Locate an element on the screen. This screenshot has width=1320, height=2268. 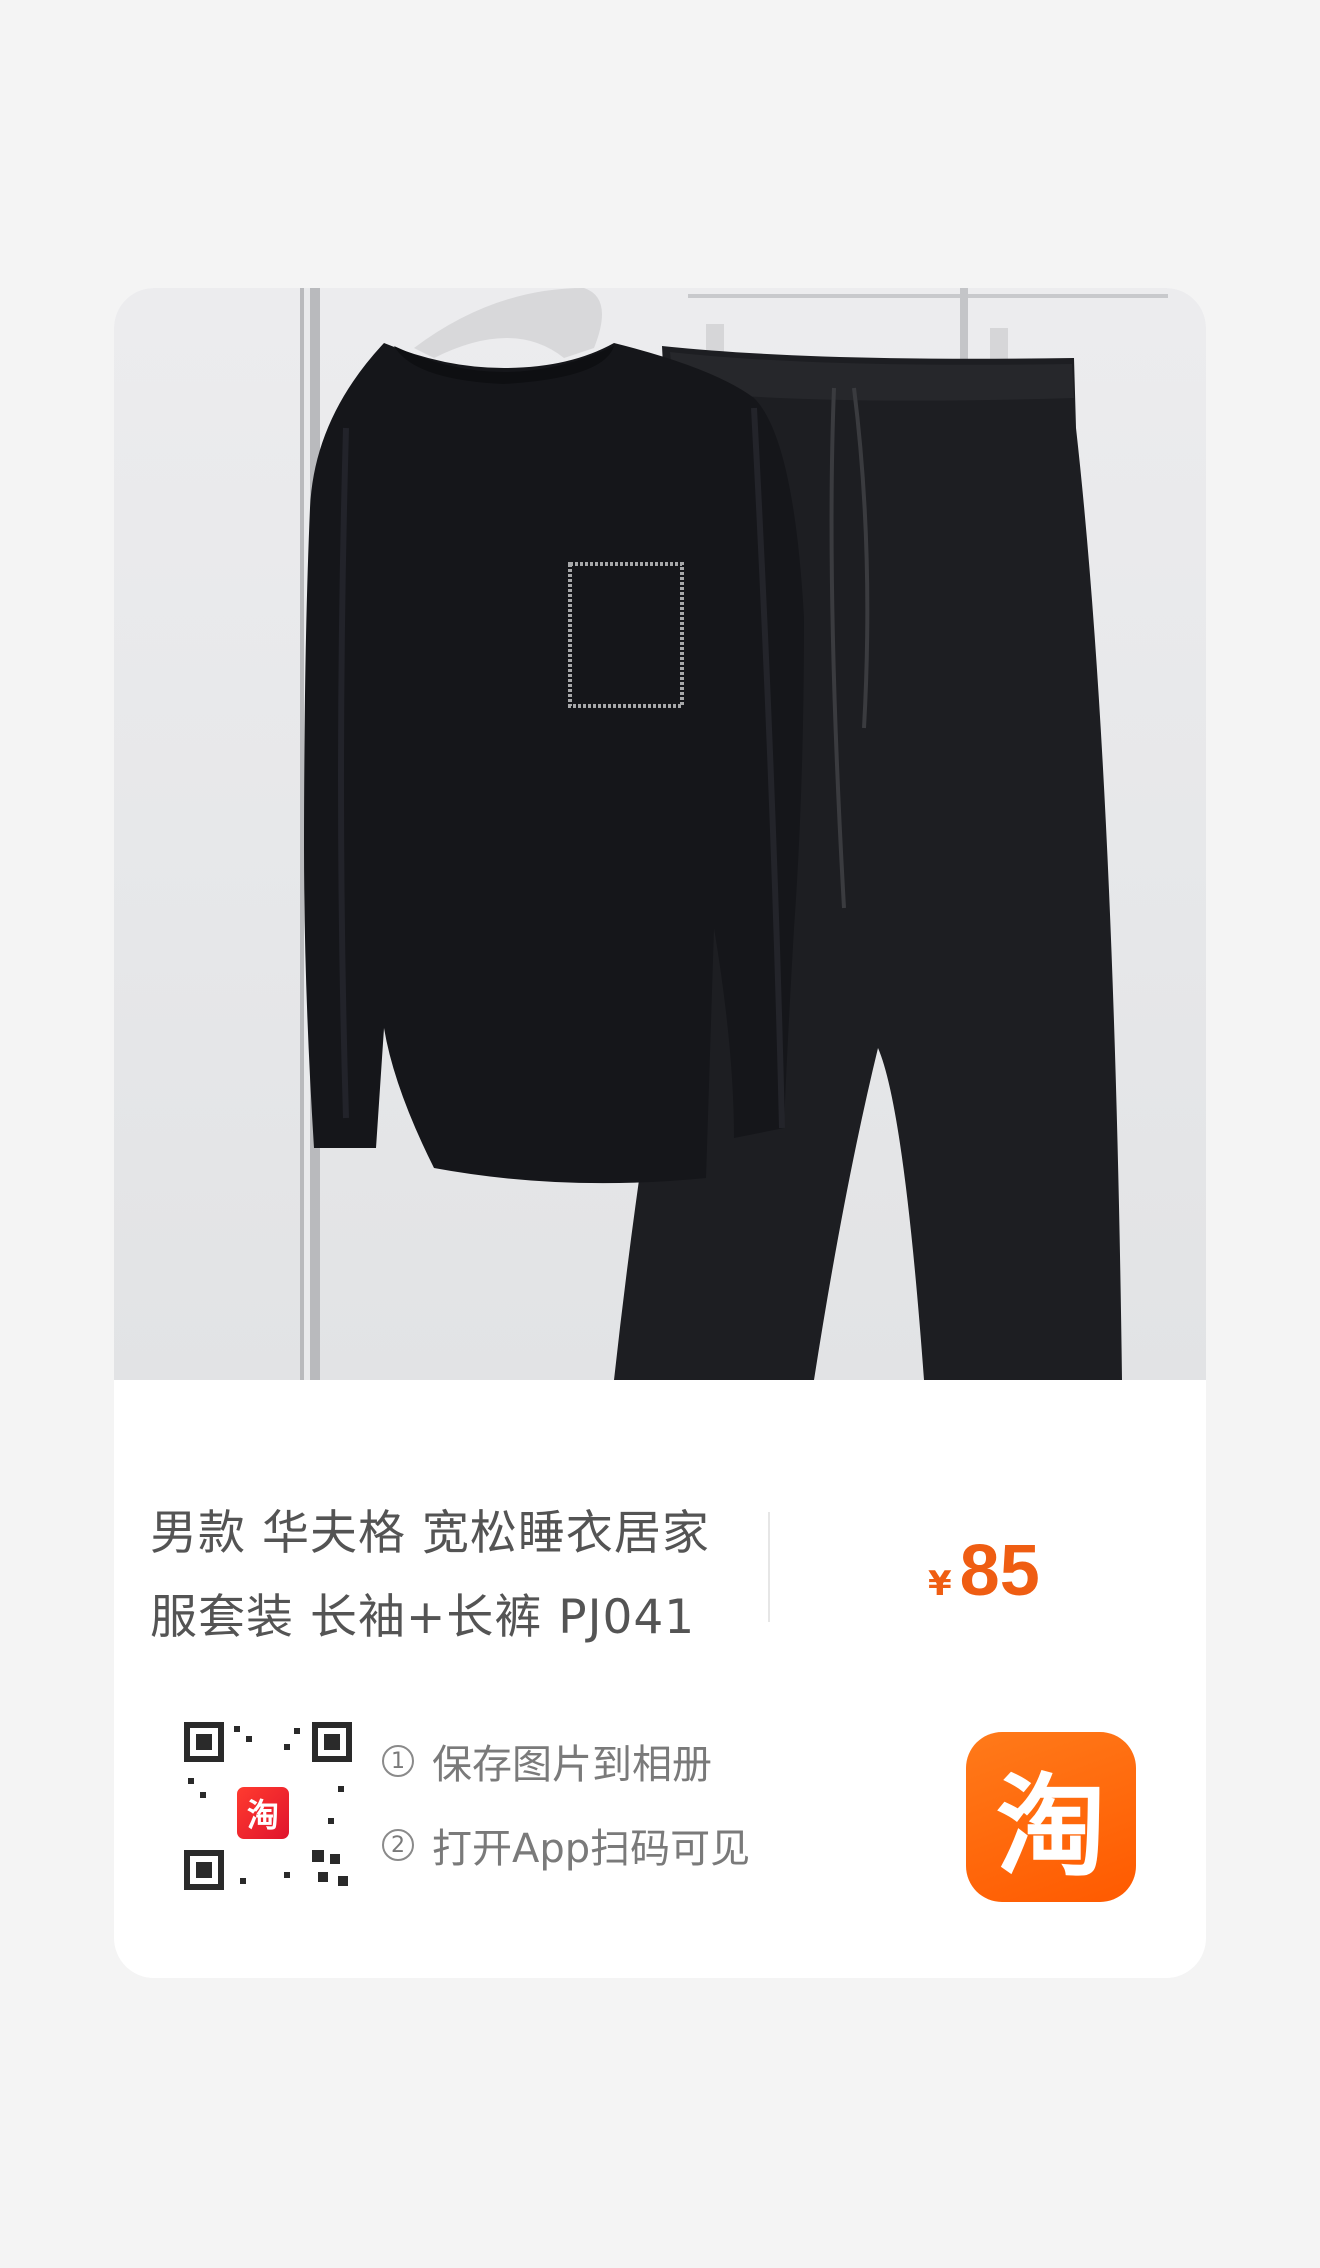
product-title-line1: 男款 华夫格 宽松睡衣居家 is located at coordinates (430, 1533).